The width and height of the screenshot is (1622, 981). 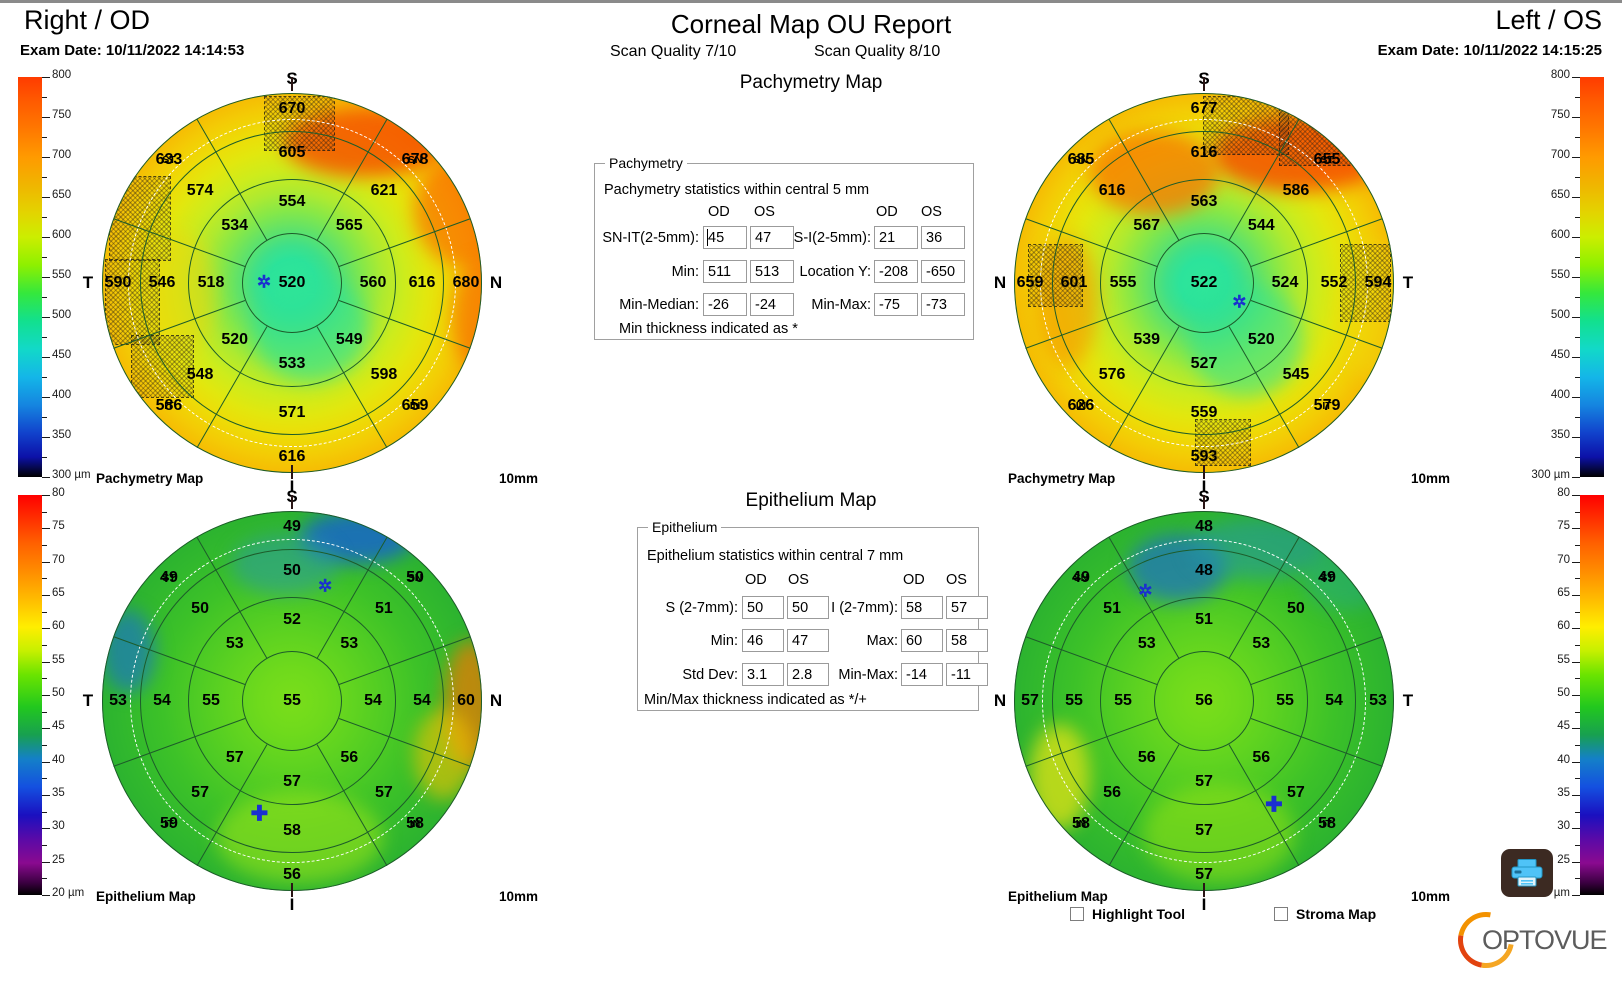 I want to click on sector-value-ring_5_7mm-i: 559, so click(x=1204, y=412).